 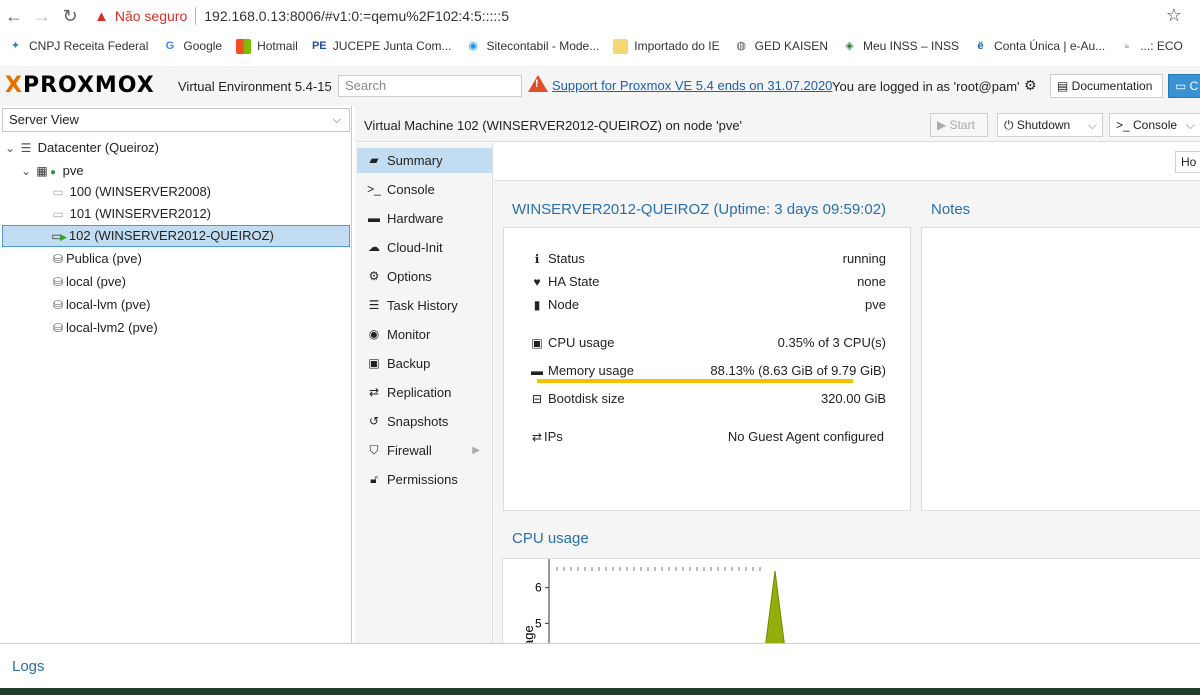 What do you see at coordinates (871, 281) in the screenshot?
I see `ha-value: none` at bounding box center [871, 281].